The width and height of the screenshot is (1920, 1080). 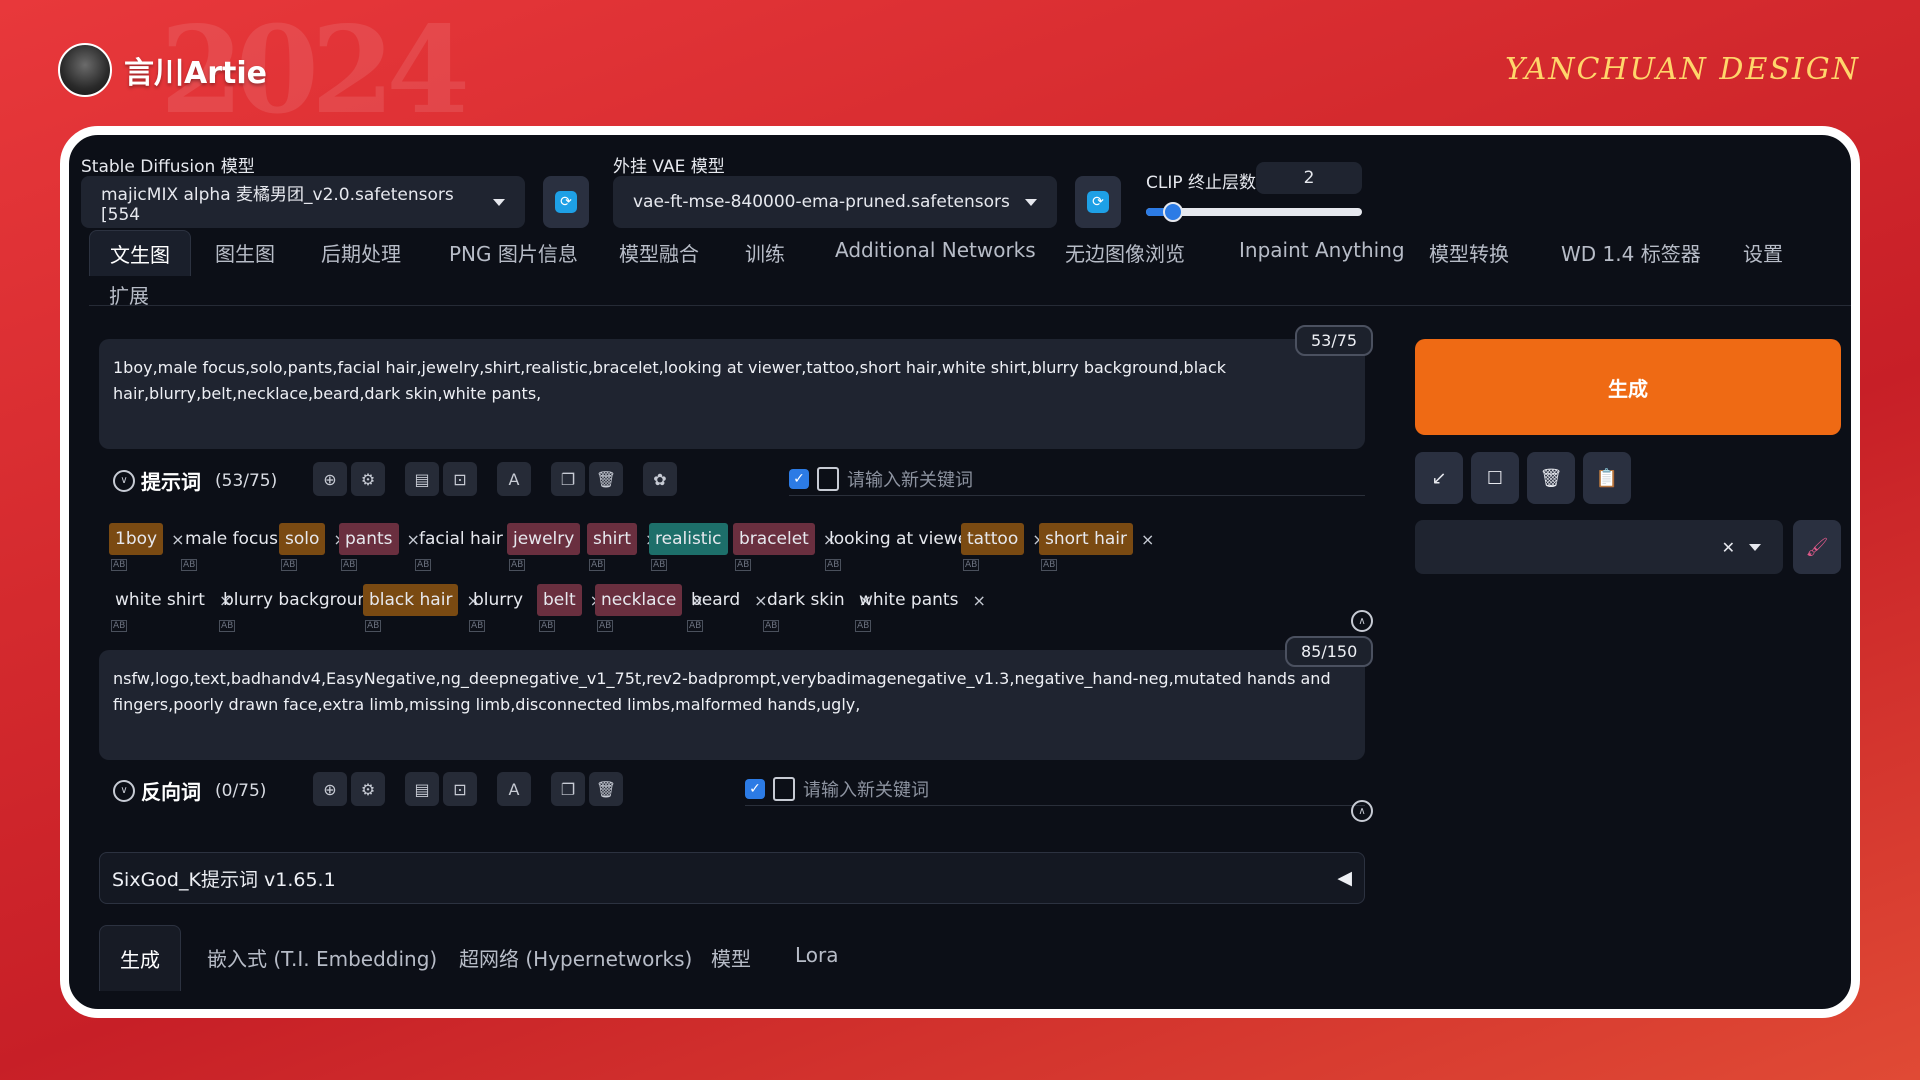 I want to click on prompt-tag-label: solo, so click(x=302, y=539).